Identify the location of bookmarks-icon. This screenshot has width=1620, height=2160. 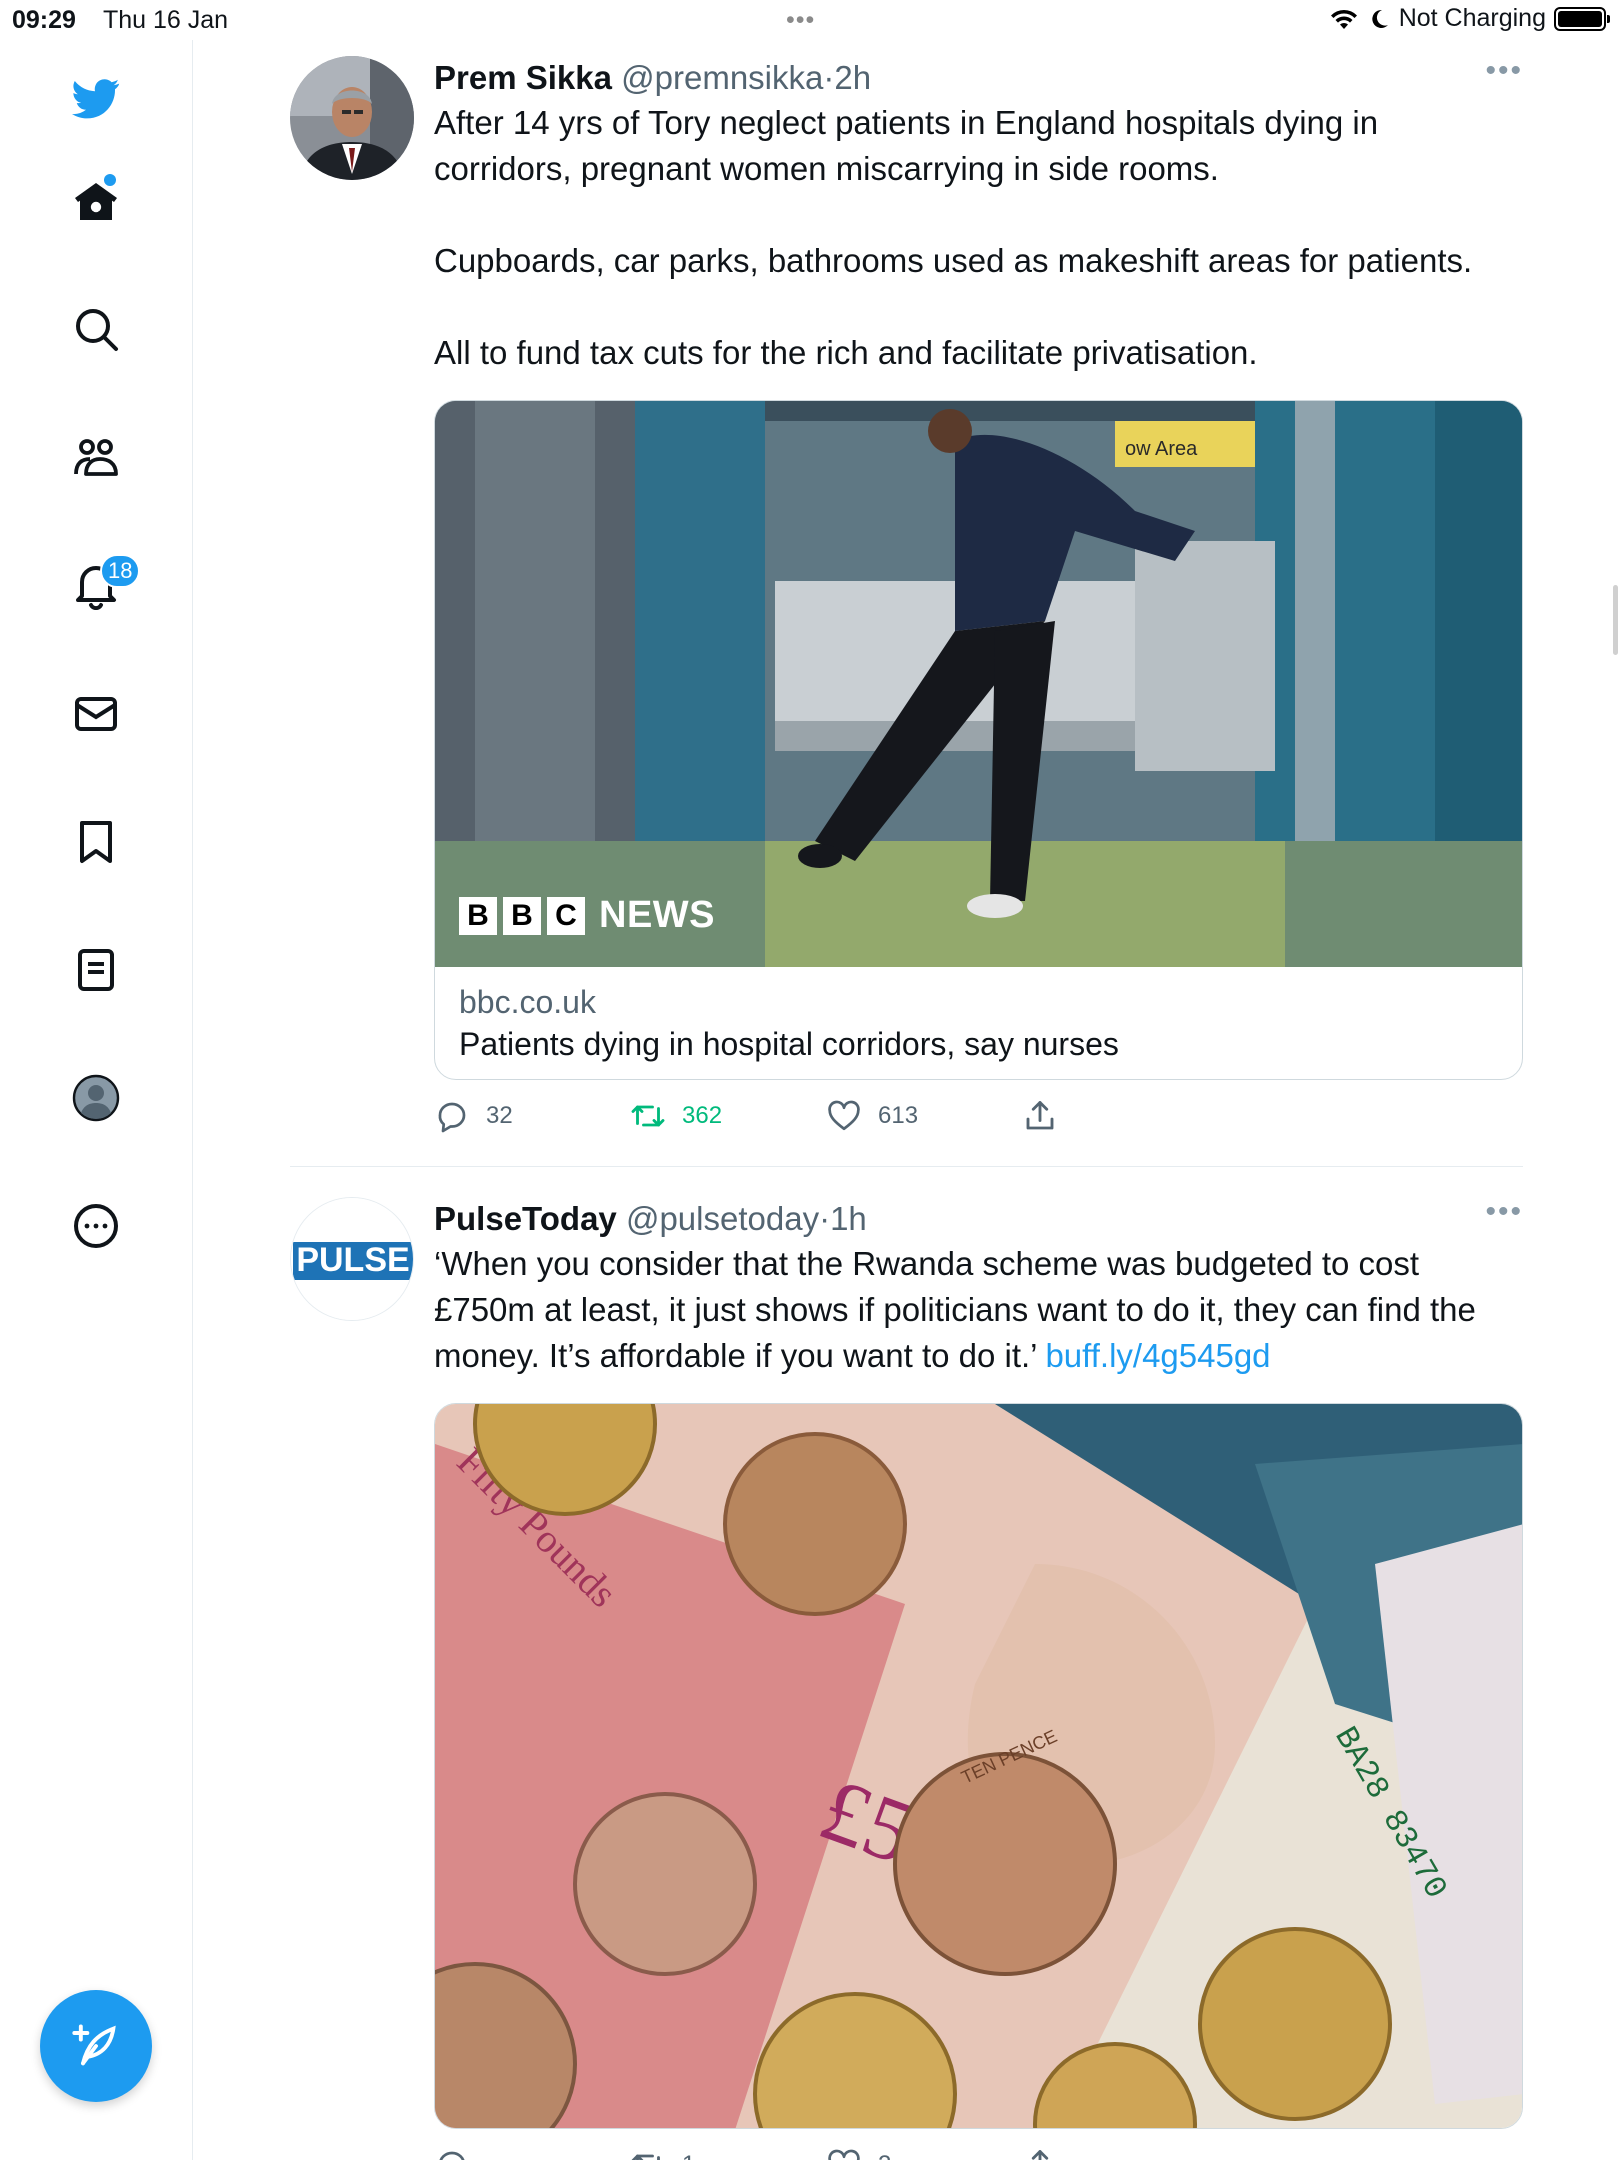
(96, 842).